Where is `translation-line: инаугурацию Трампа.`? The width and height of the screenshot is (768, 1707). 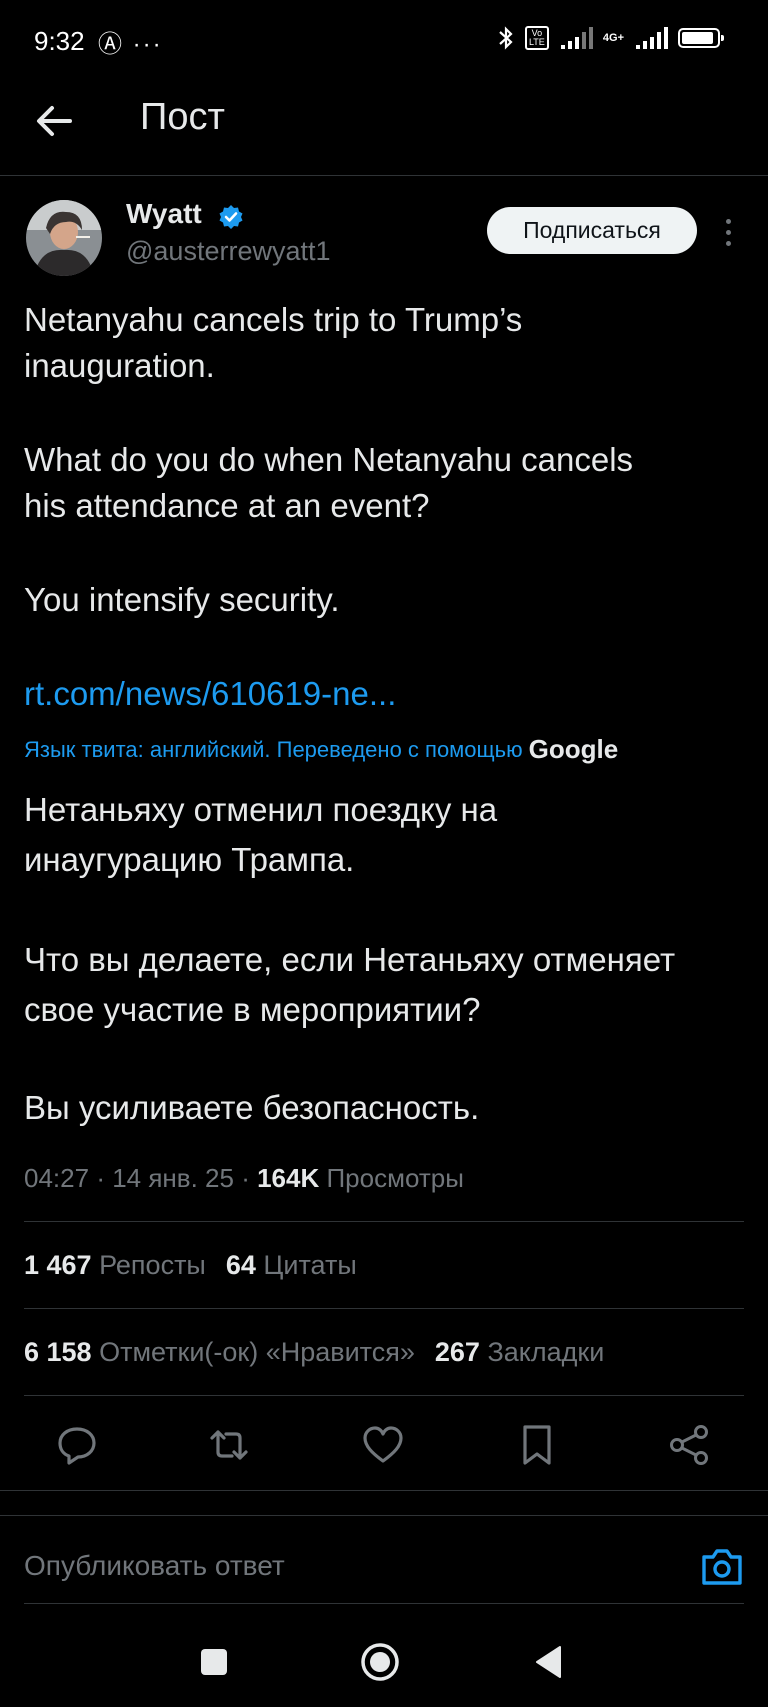 translation-line: инаугурацию Трампа. is located at coordinates (189, 859).